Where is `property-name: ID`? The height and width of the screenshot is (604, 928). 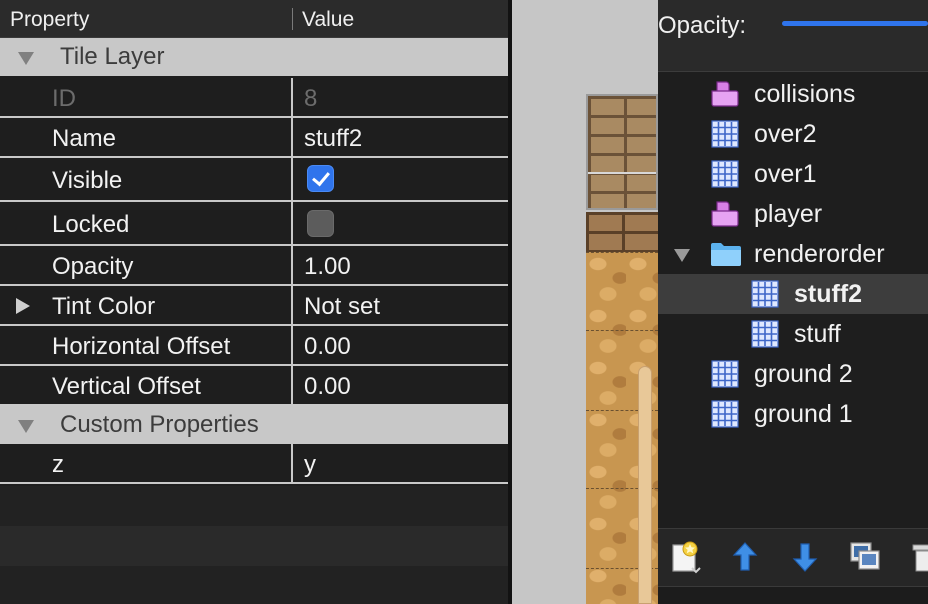 property-name: ID is located at coordinates (64, 98).